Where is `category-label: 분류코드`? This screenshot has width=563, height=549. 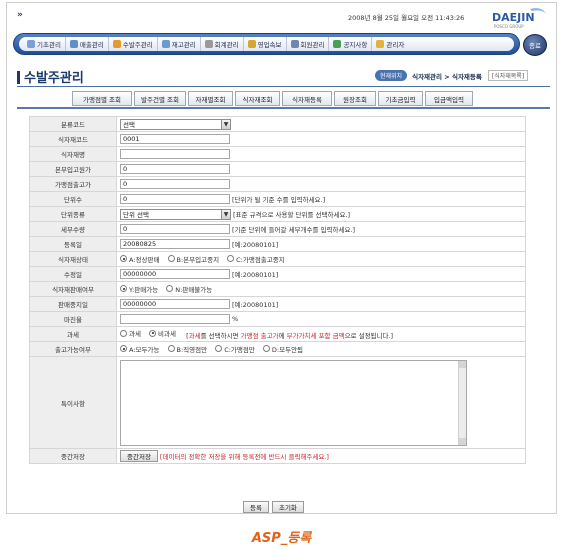
category-label: 분류코드 is located at coordinates (73, 124).